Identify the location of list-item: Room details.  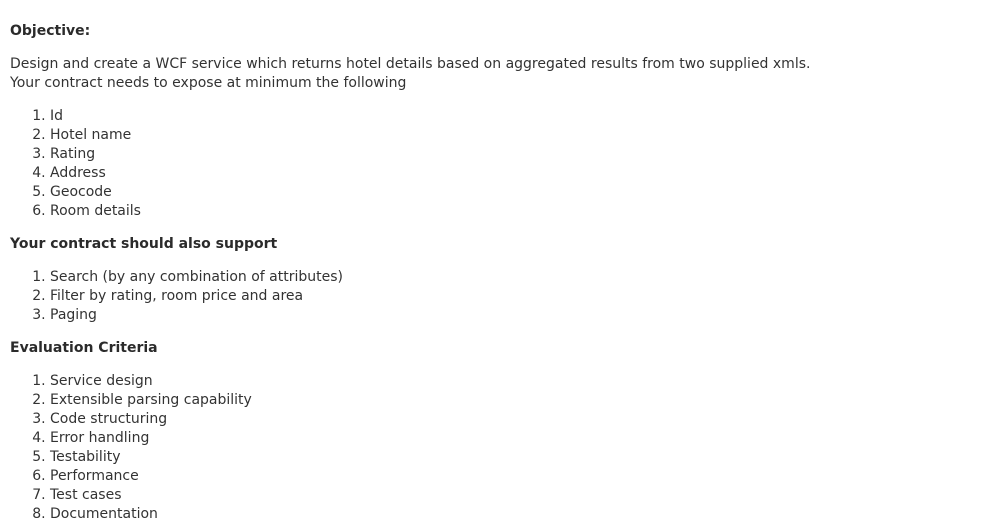
(520, 211).